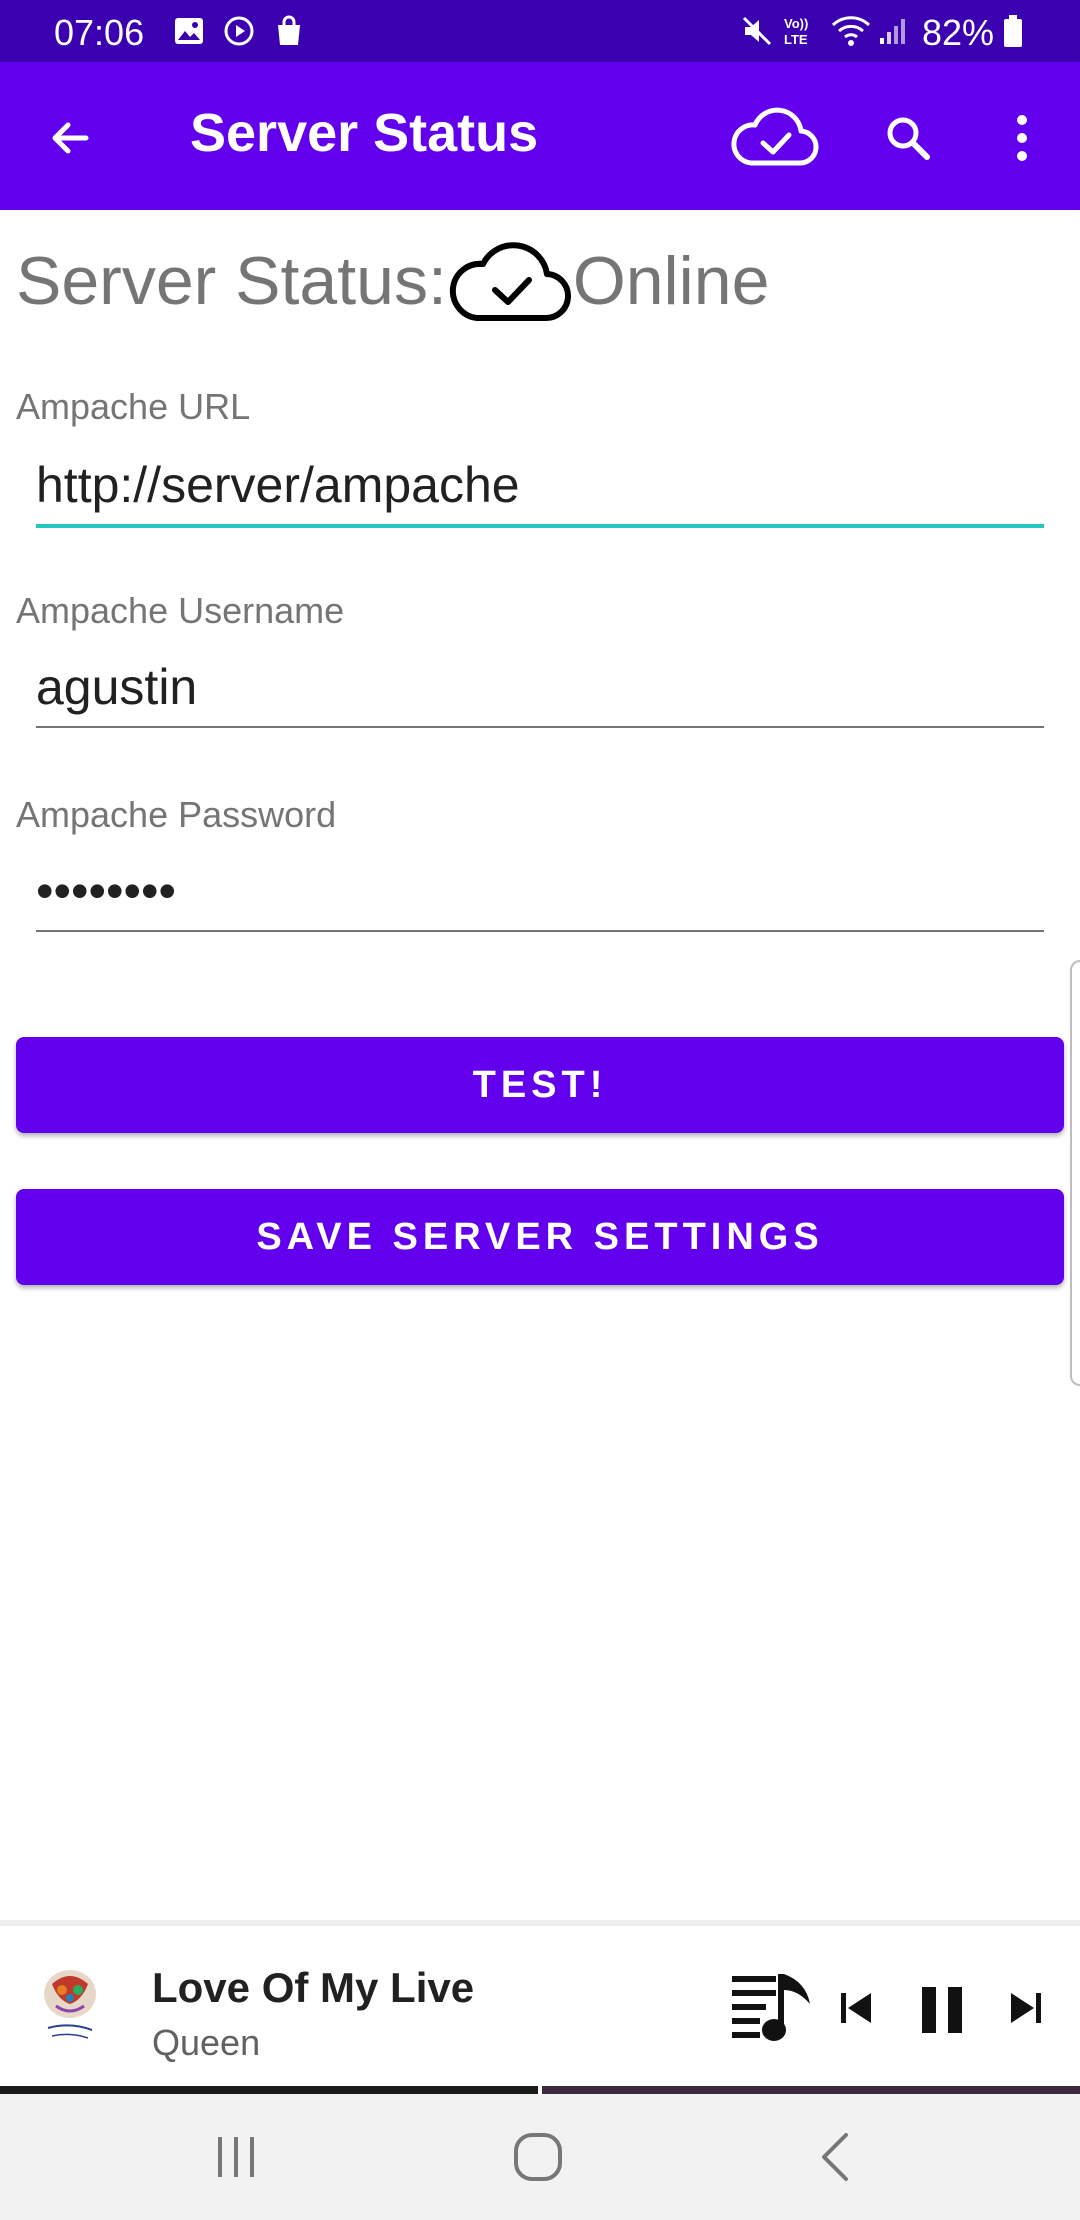 The width and height of the screenshot is (1080, 2220). What do you see at coordinates (942, 2010) in the screenshot?
I see `pause-icon` at bounding box center [942, 2010].